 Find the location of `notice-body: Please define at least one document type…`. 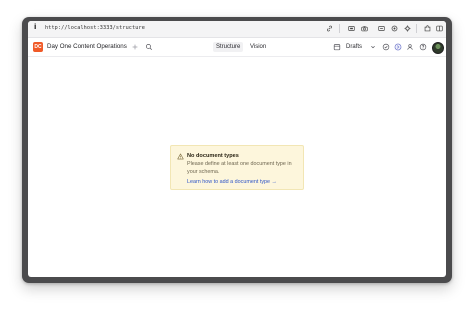

notice-body: Please define at least one document type… is located at coordinates (239, 168).